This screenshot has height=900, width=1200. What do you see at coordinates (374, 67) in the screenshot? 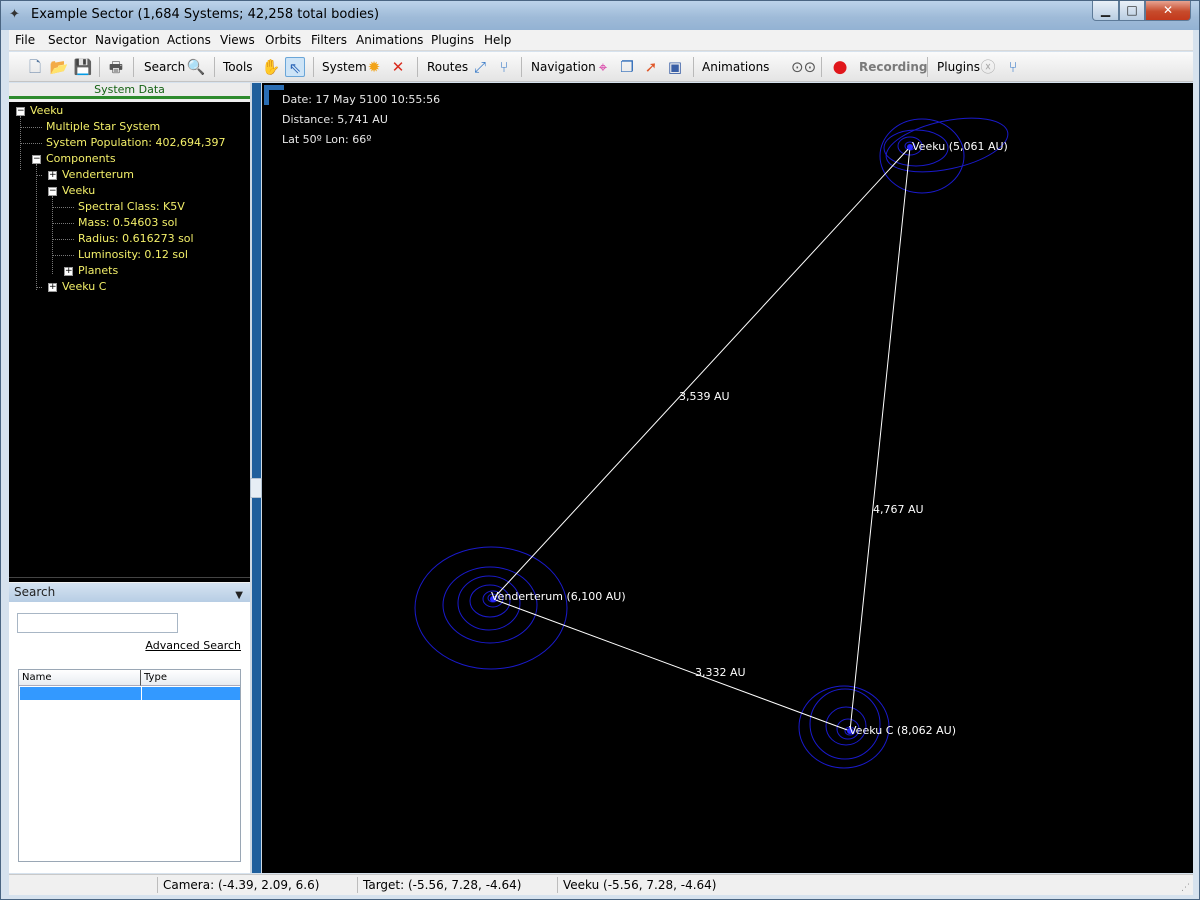
I see `sun-icon: ✹` at bounding box center [374, 67].